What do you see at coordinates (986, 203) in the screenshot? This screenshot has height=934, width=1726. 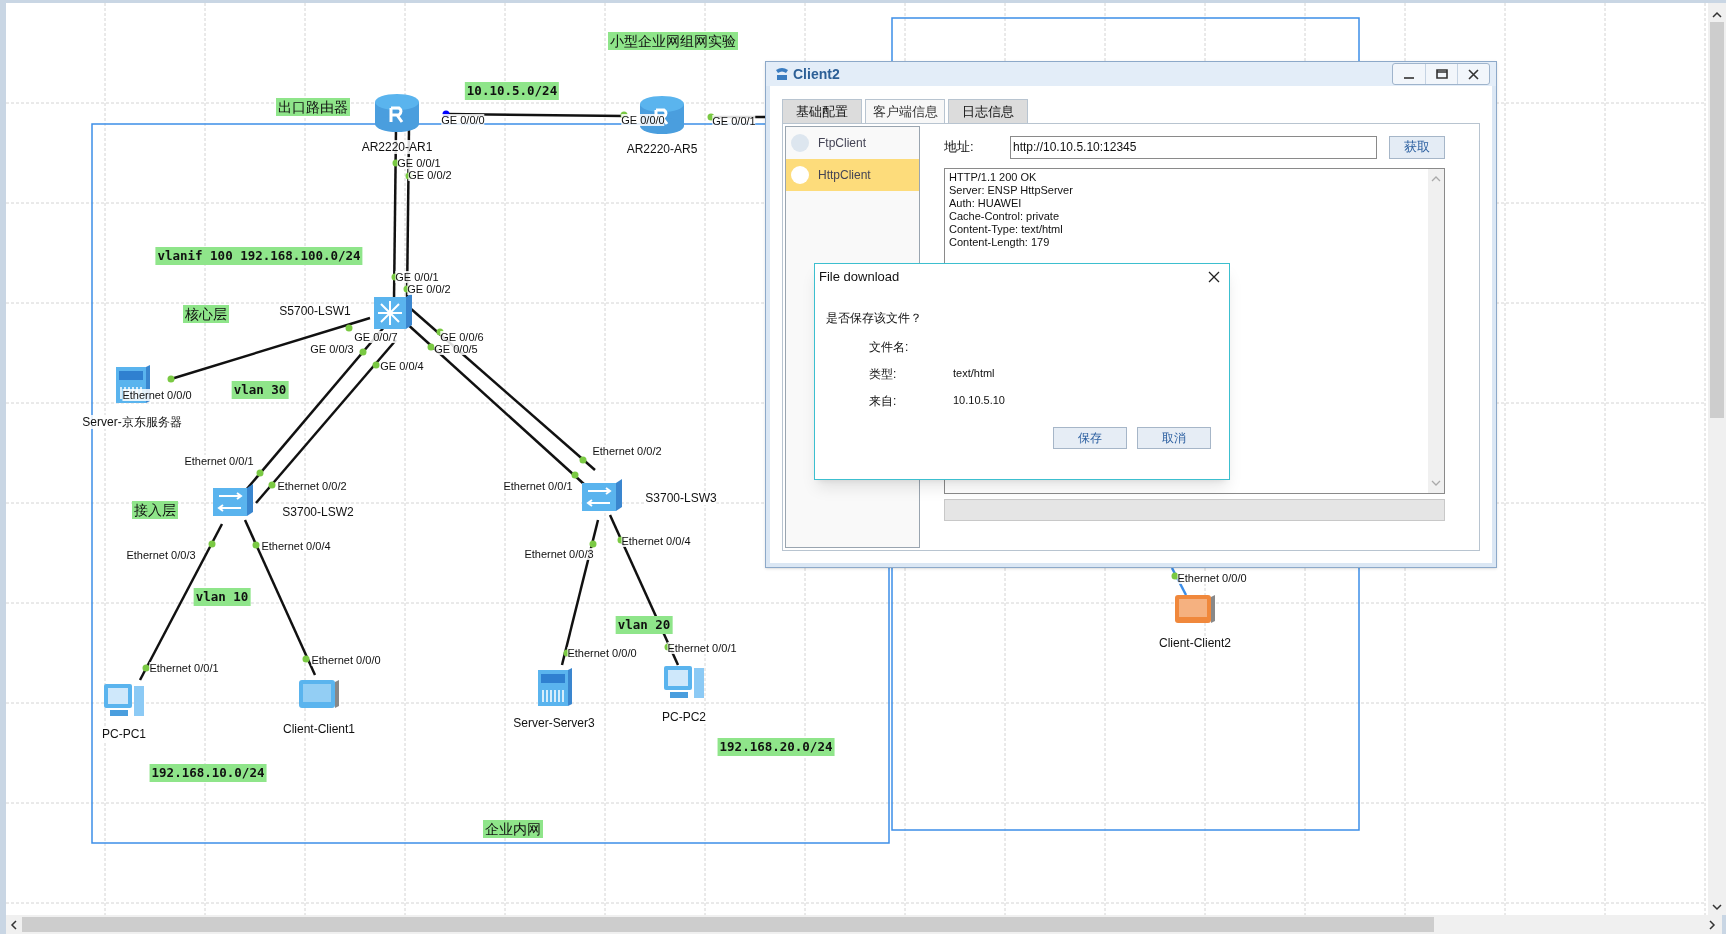 I see `response-line: Auth: HUAWEI` at bounding box center [986, 203].